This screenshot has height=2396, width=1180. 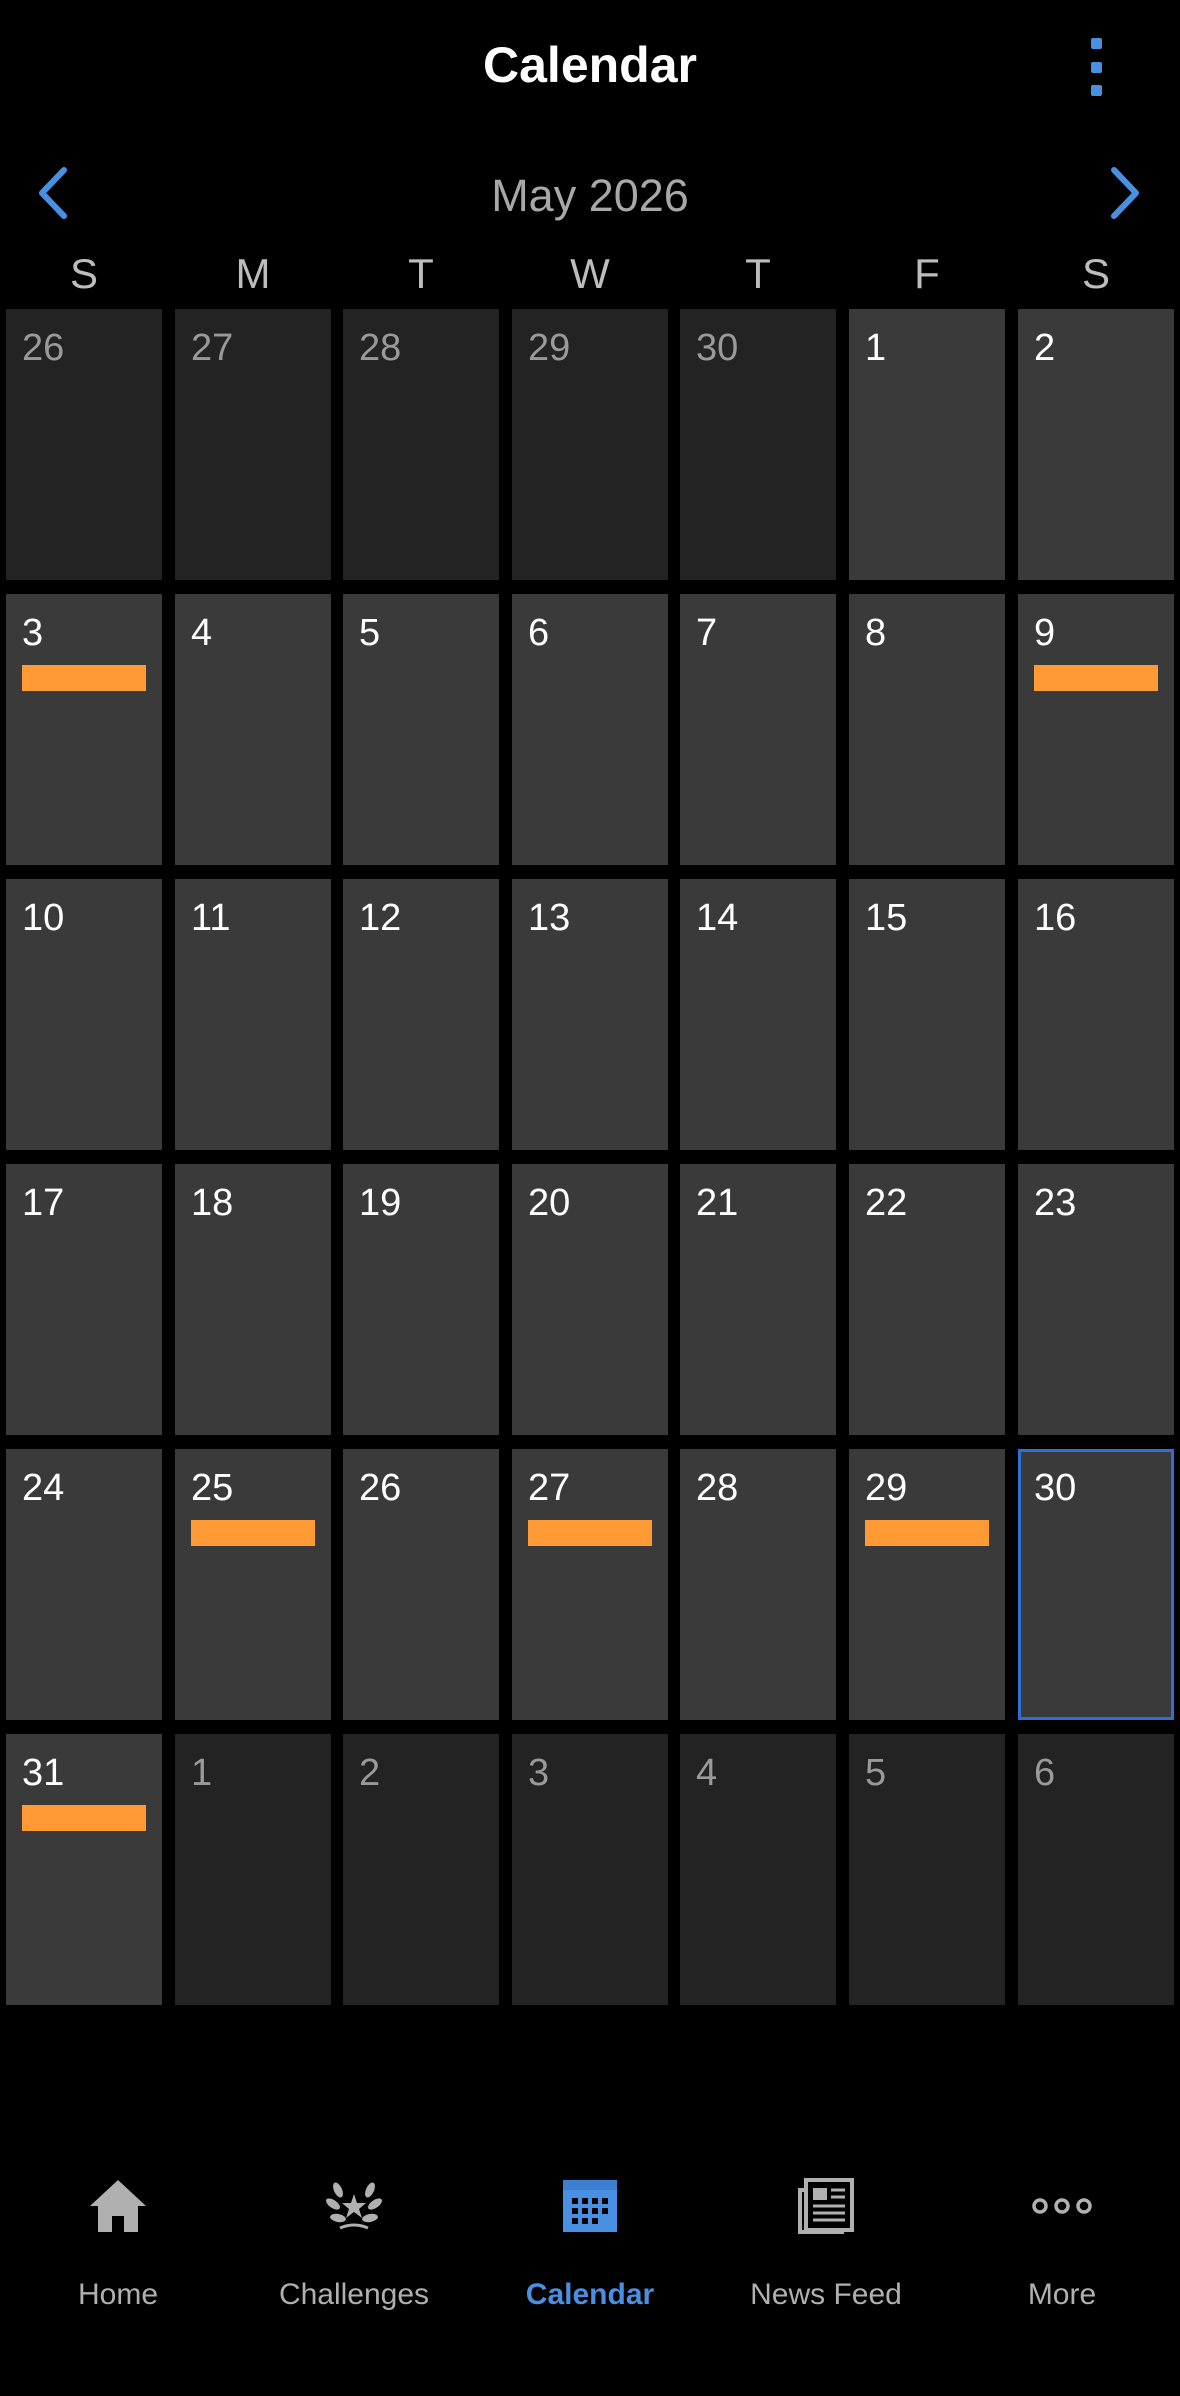 What do you see at coordinates (549, 1203) in the screenshot?
I see `day-number: 20` at bounding box center [549, 1203].